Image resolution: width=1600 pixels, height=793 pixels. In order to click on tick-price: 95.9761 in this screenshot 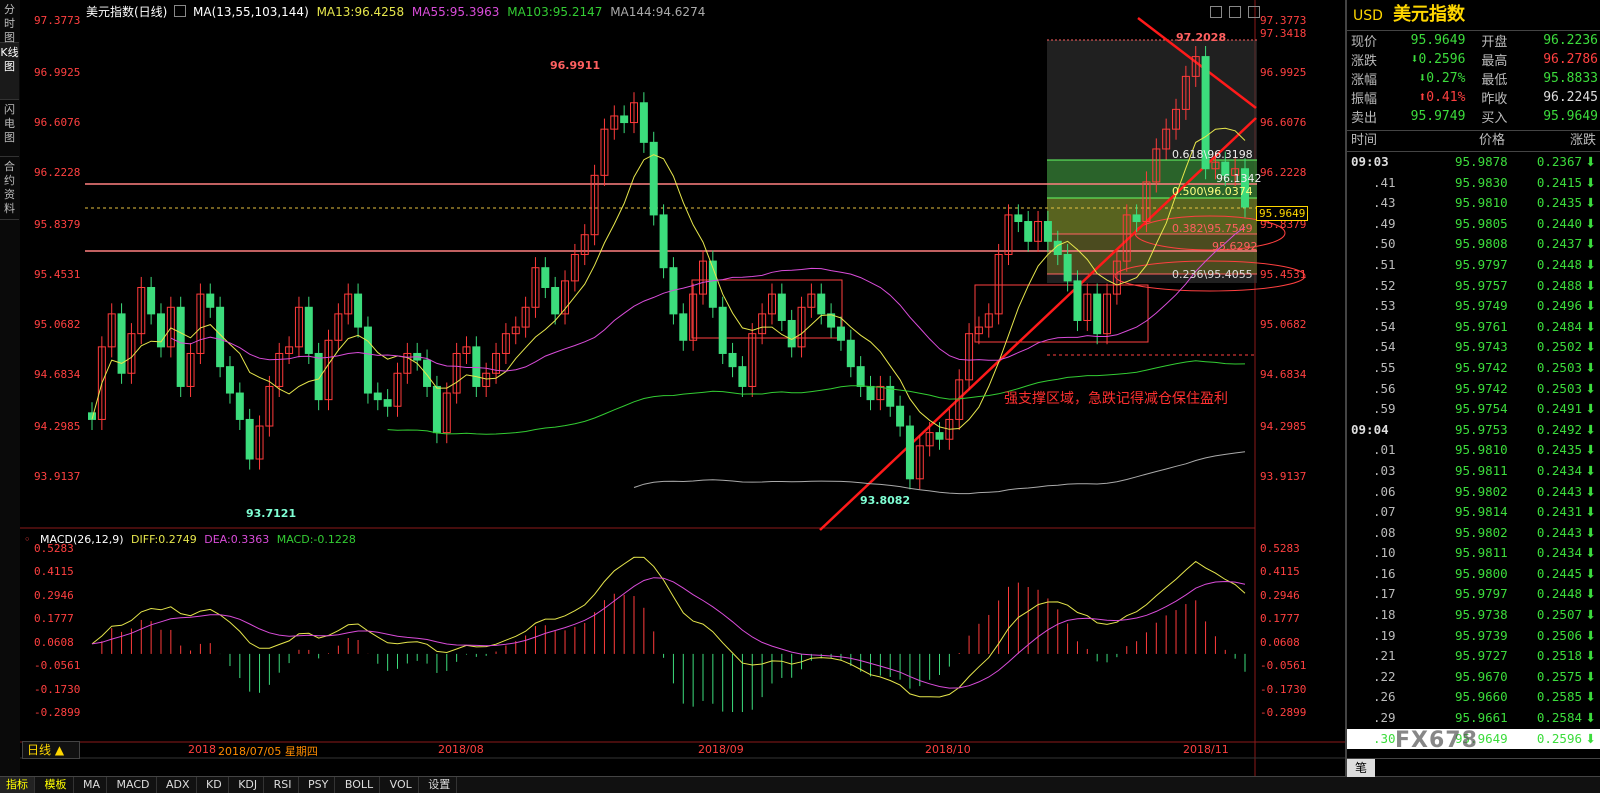, I will do `click(1481, 326)`.